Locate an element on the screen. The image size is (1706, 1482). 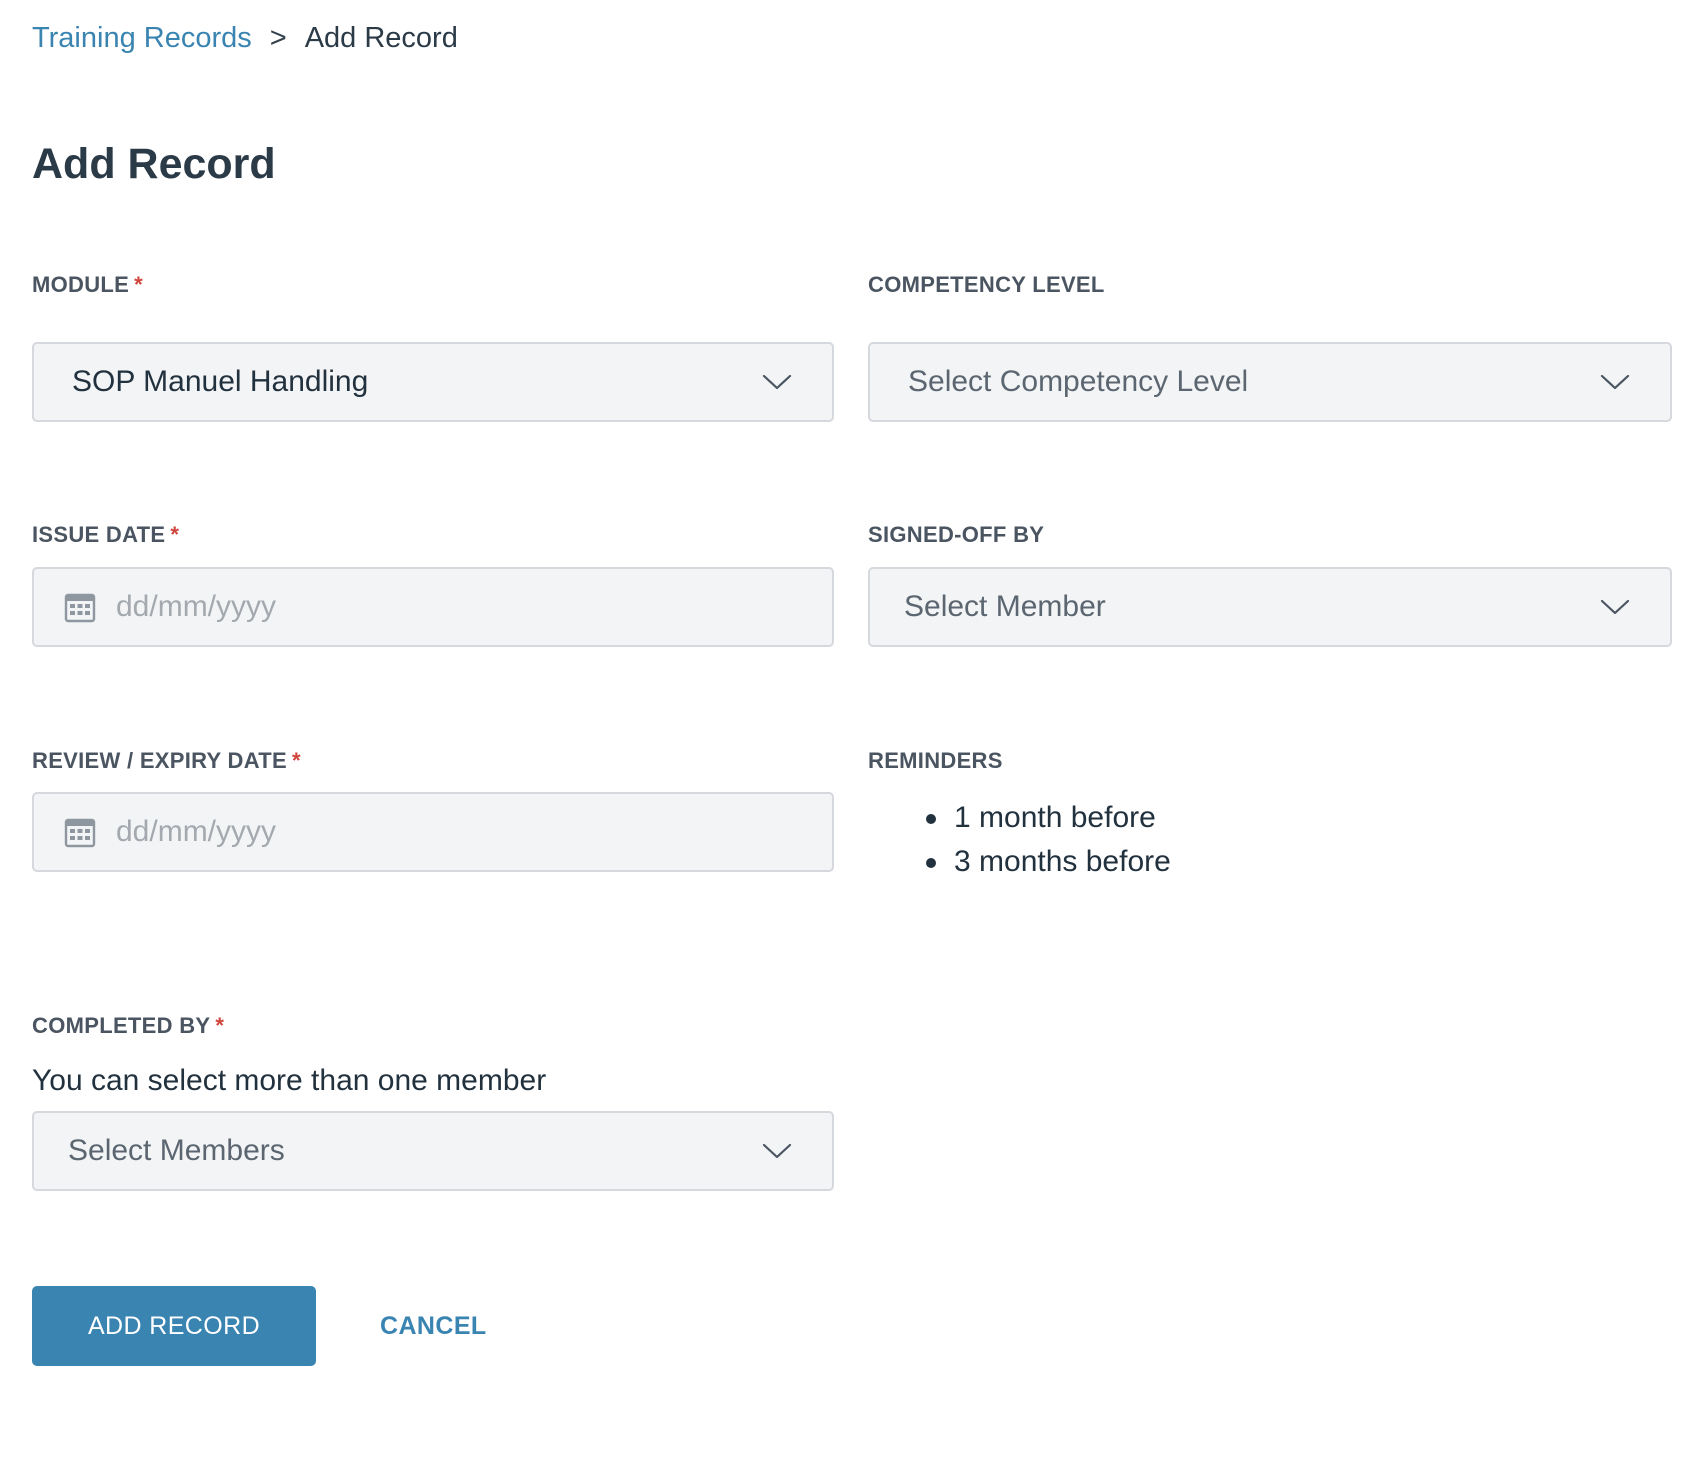
issue-date-label: ISSUE DATE * is located at coordinates (105, 535).